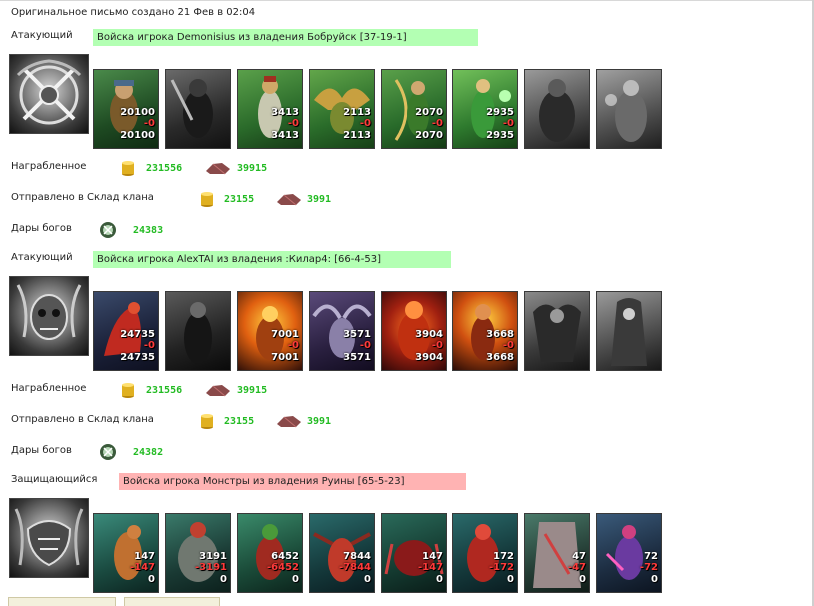 The width and height of the screenshot is (814, 606). Describe the element at coordinates (172, 601) in the screenshot. I see `bottom-tab-right` at that location.